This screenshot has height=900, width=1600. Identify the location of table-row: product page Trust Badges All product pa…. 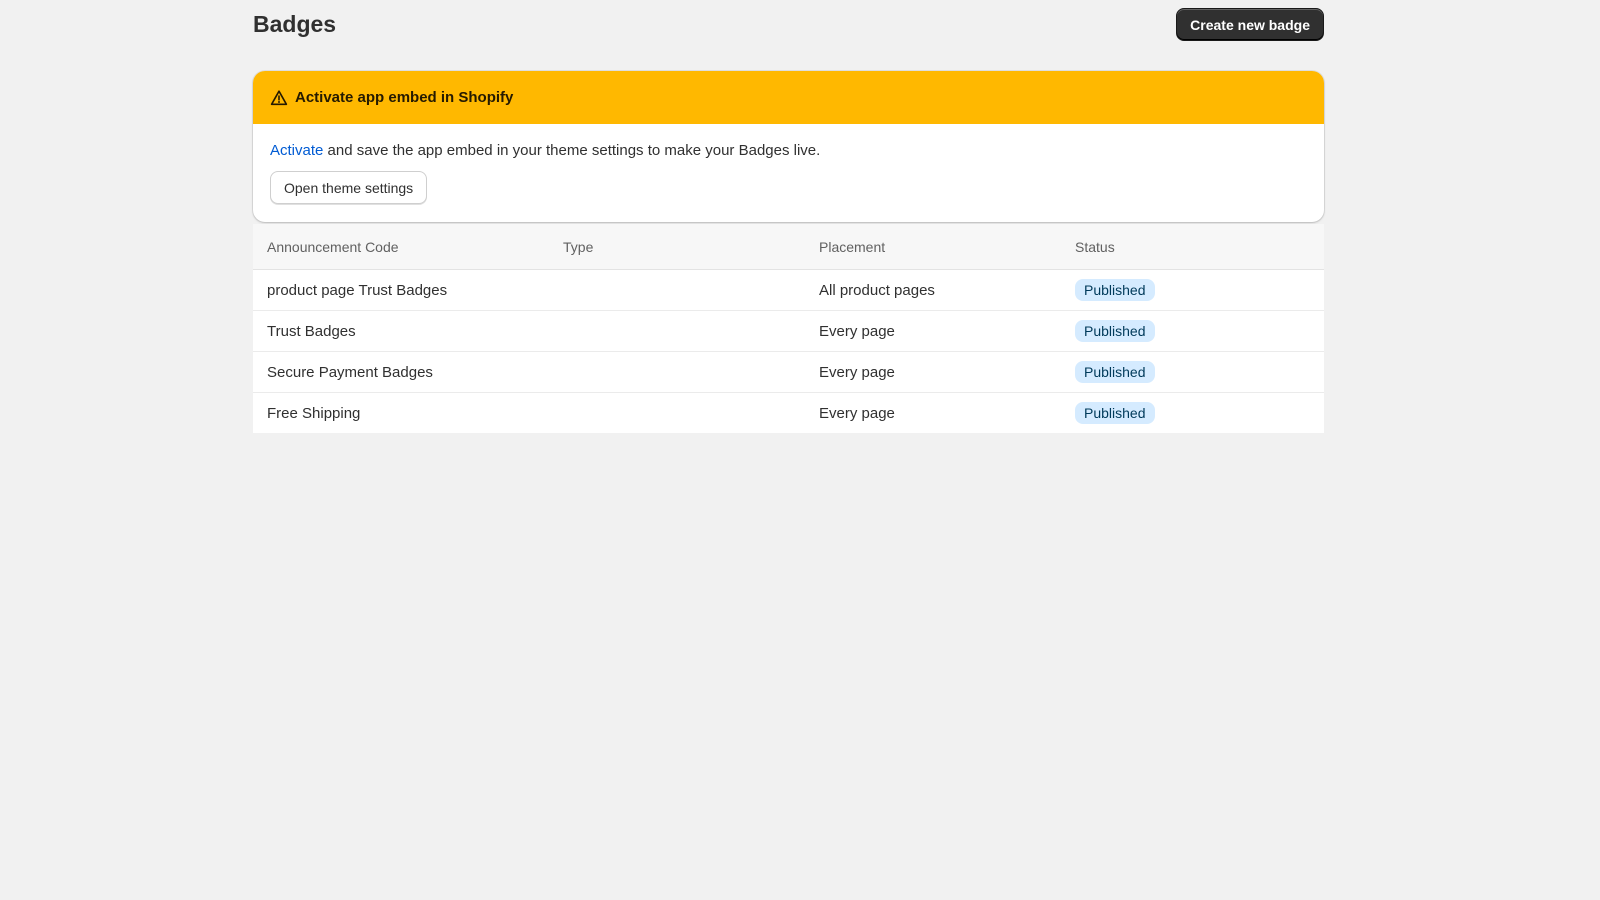
(788, 290).